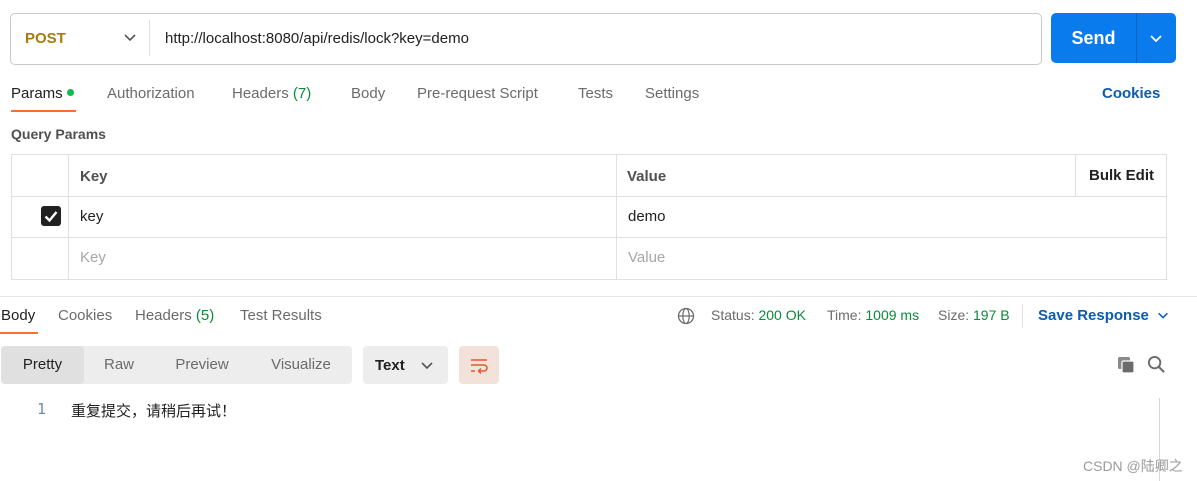 Image resolution: width=1197 pixels, height=481 pixels. I want to click on view-mode-group: Pretty Raw Preview Visualize, so click(176, 365).